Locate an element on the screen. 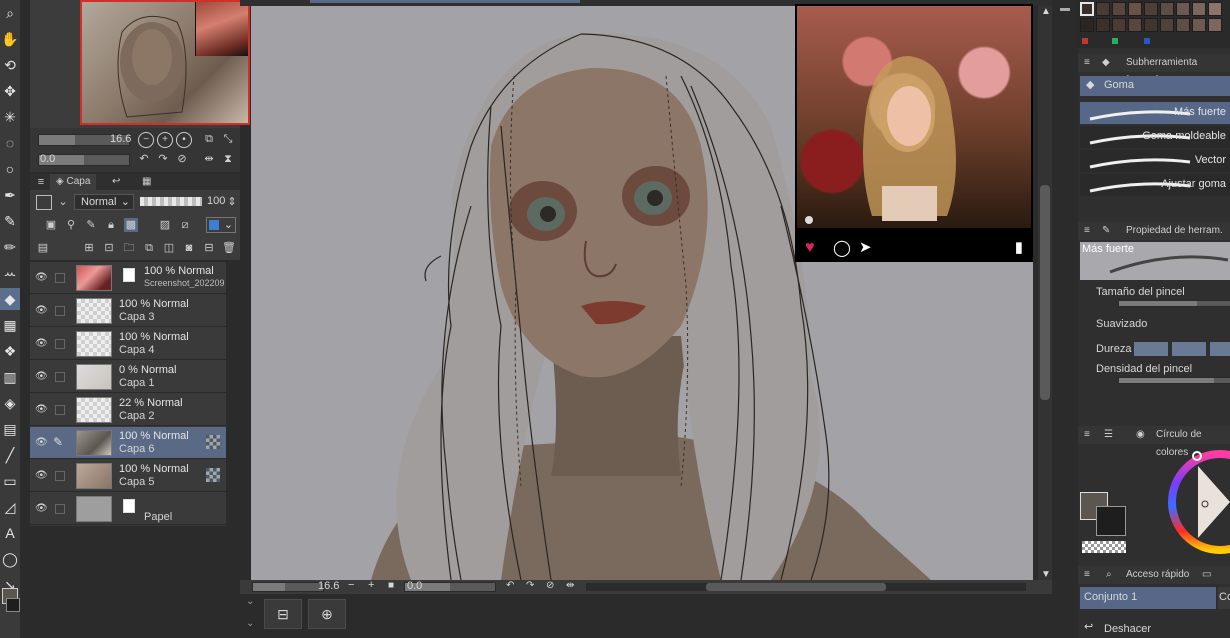 The width and height of the screenshot is (1230, 638). fill-icon: ◈ is located at coordinates (10, 403).